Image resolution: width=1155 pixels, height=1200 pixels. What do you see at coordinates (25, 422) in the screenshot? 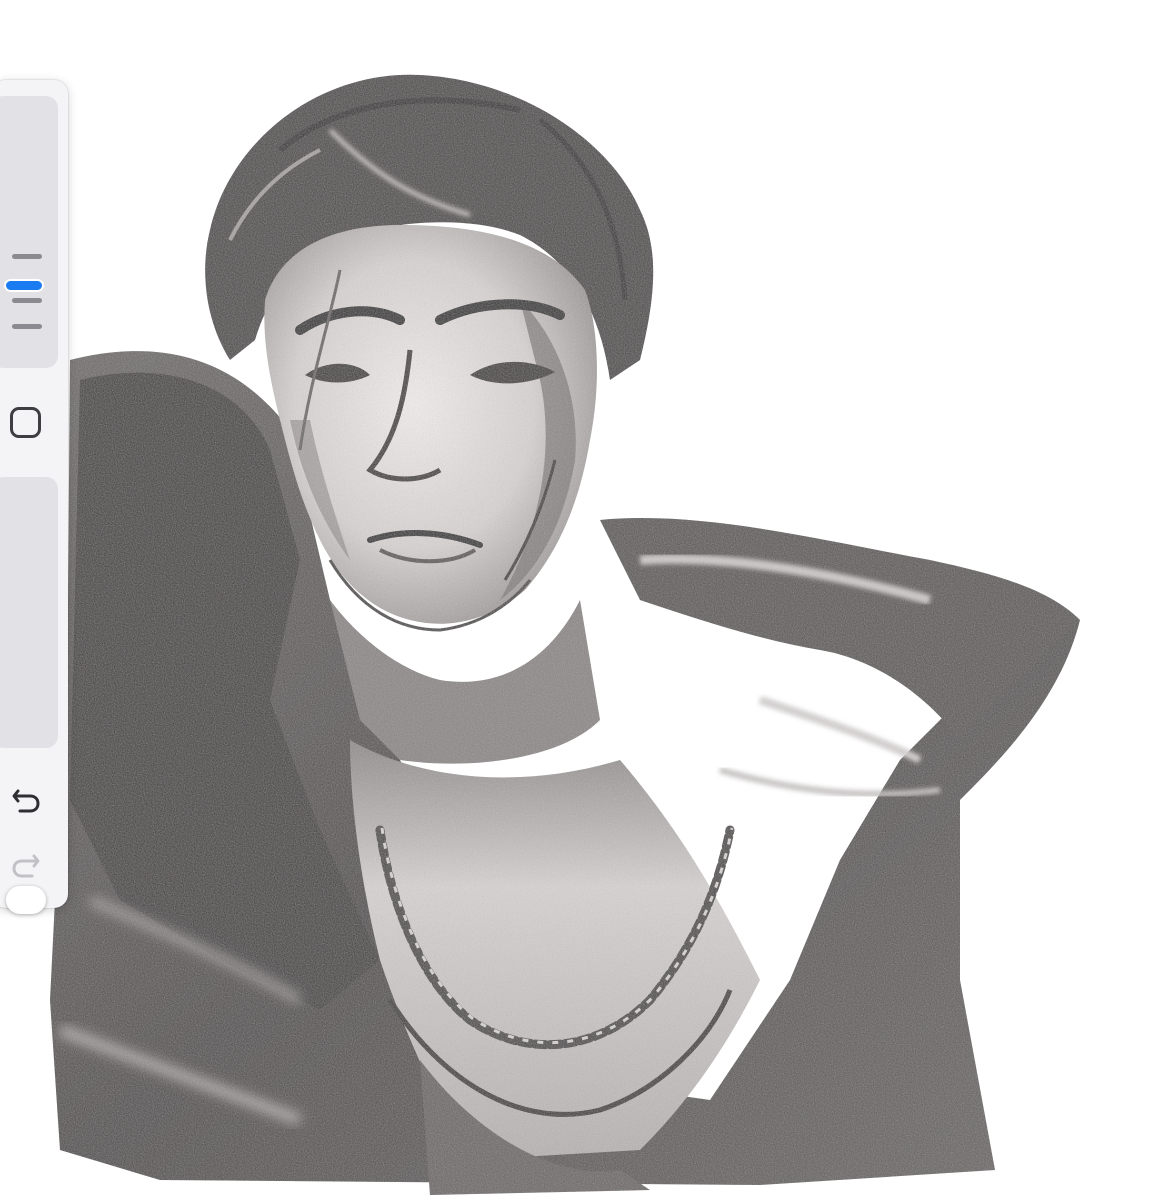
I see `square-icon` at bounding box center [25, 422].